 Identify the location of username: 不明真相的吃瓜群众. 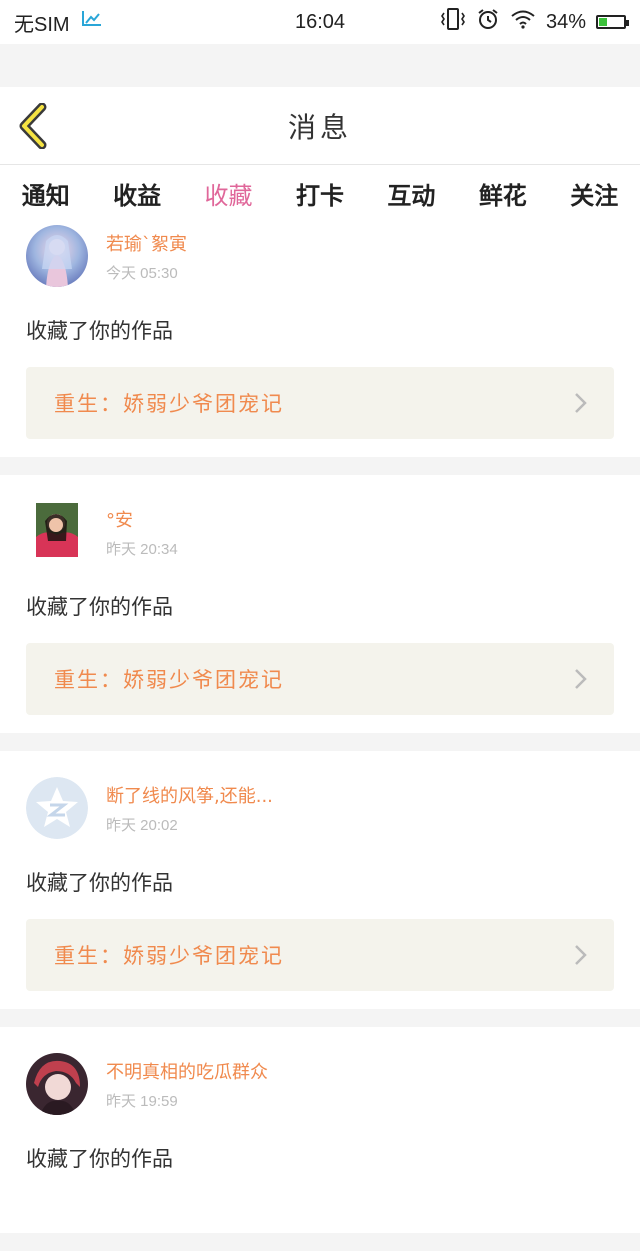
(187, 1071).